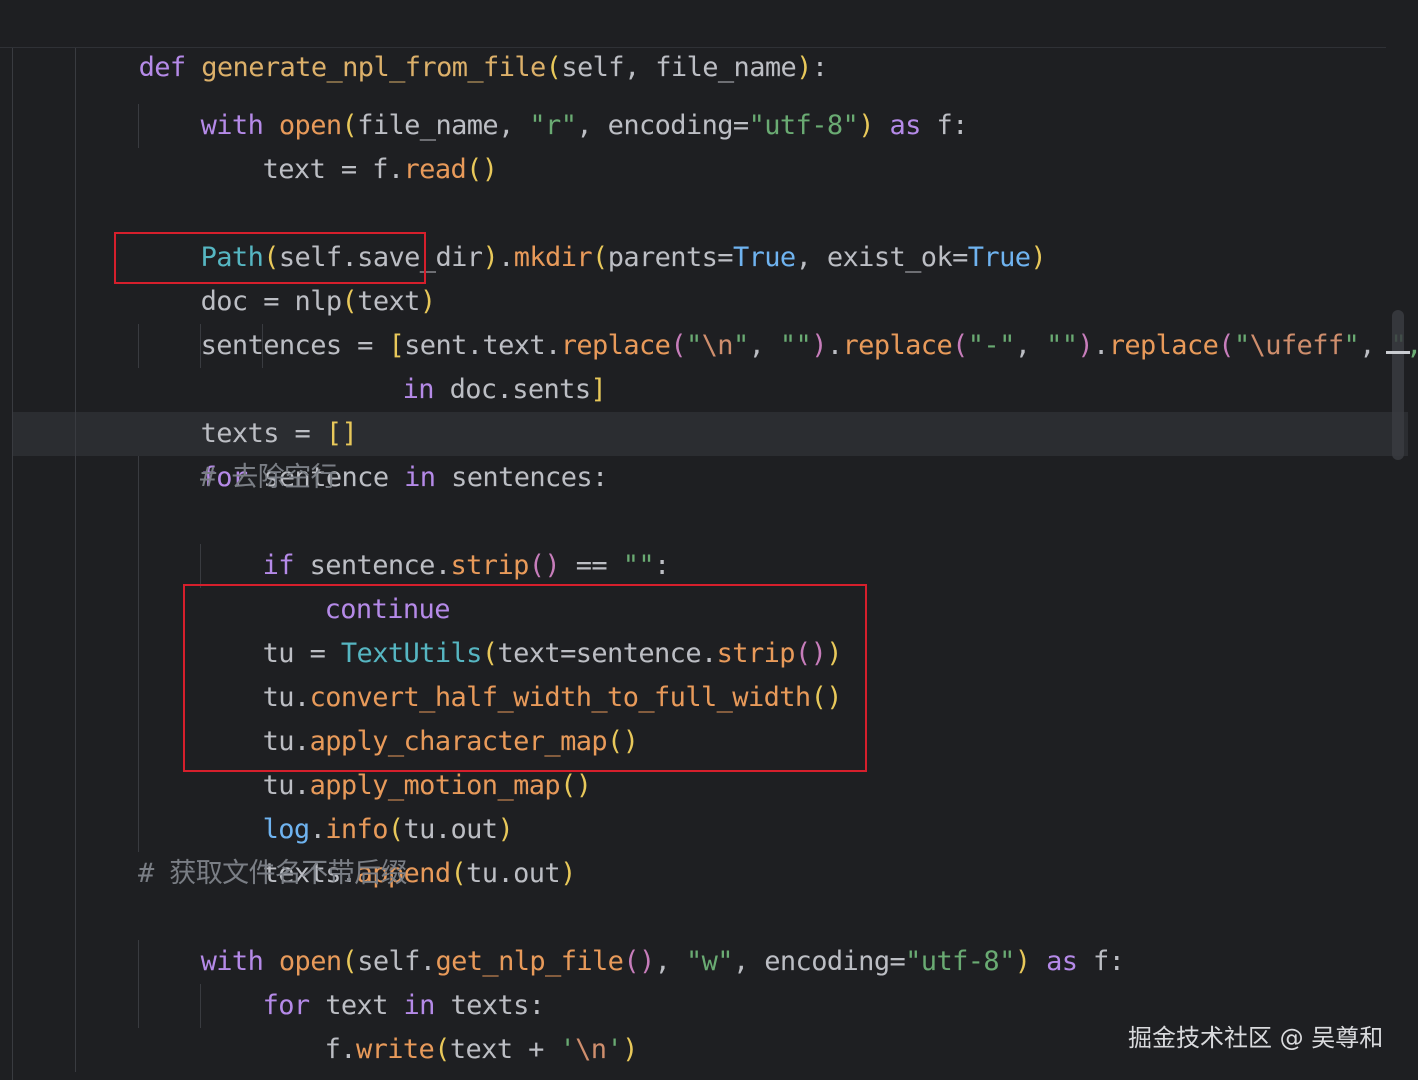 Image resolution: width=1418 pixels, height=1080 pixels. Describe the element at coordinates (349, 144) in the screenshot. I see `code-line: text = f.read()` at that location.